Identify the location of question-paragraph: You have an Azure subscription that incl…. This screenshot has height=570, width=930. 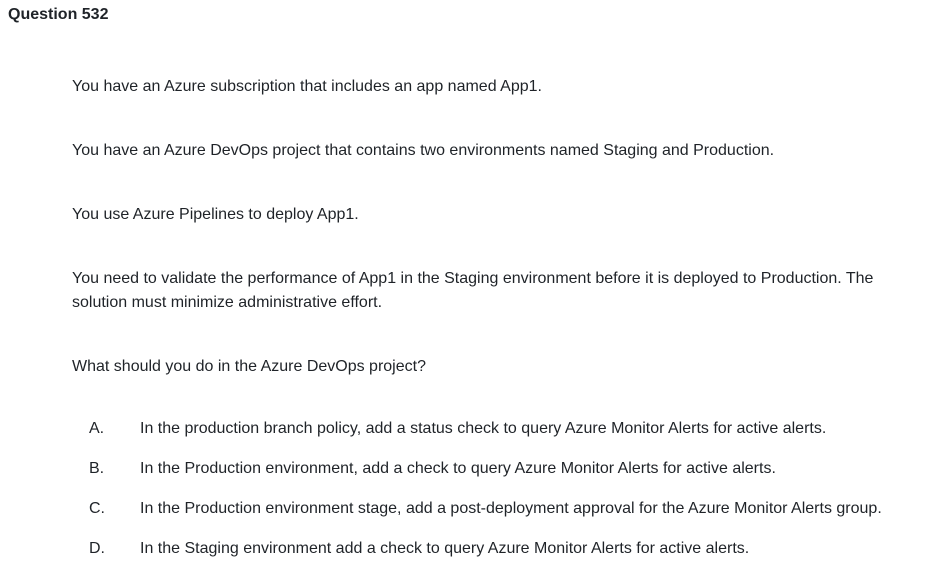
(307, 86).